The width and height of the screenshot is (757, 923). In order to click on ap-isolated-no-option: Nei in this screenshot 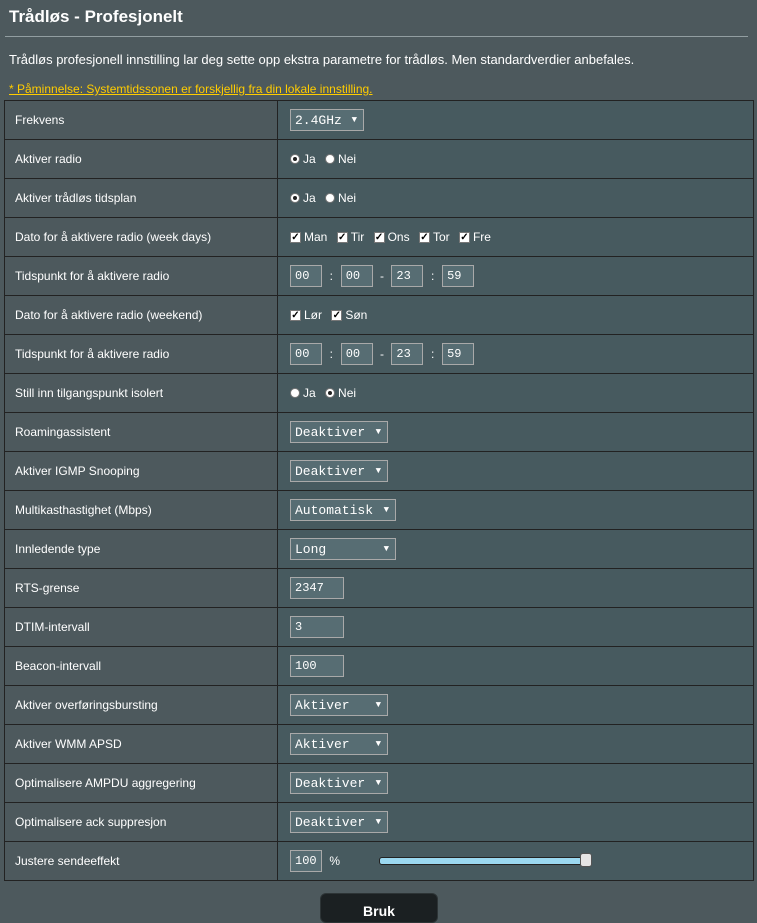, I will do `click(340, 393)`.